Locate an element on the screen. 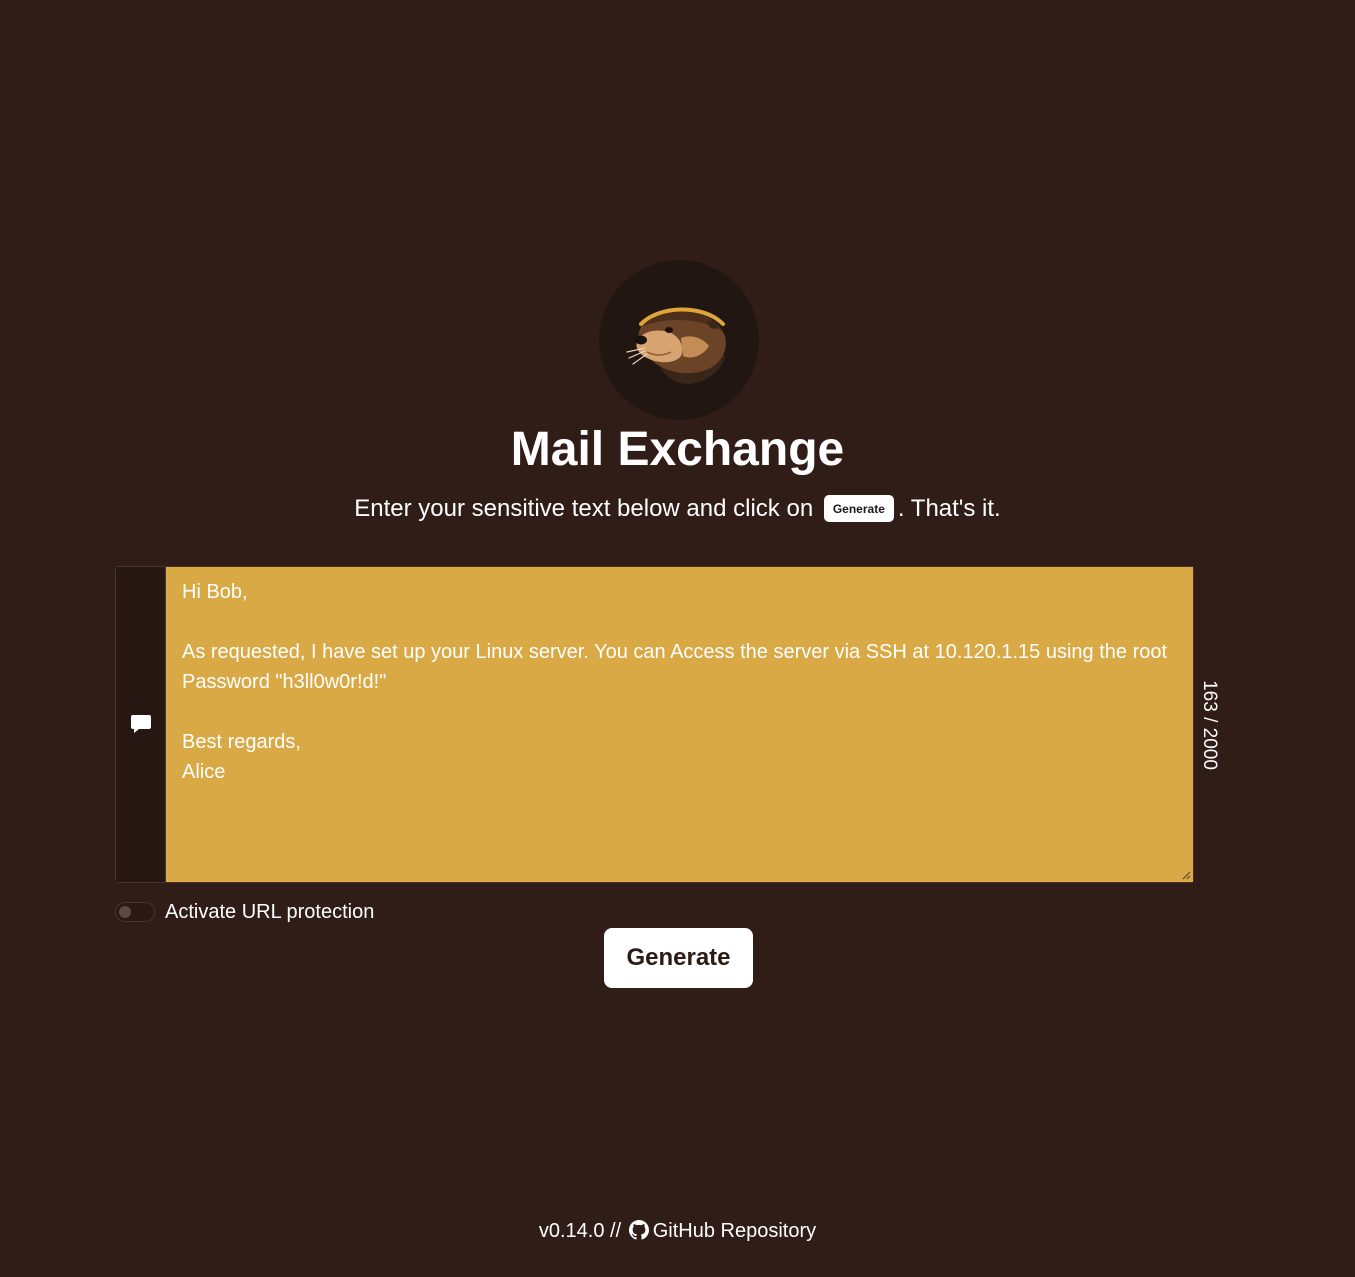  github-repository-link: GitHub Repository is located at coordinates (721, 1231).